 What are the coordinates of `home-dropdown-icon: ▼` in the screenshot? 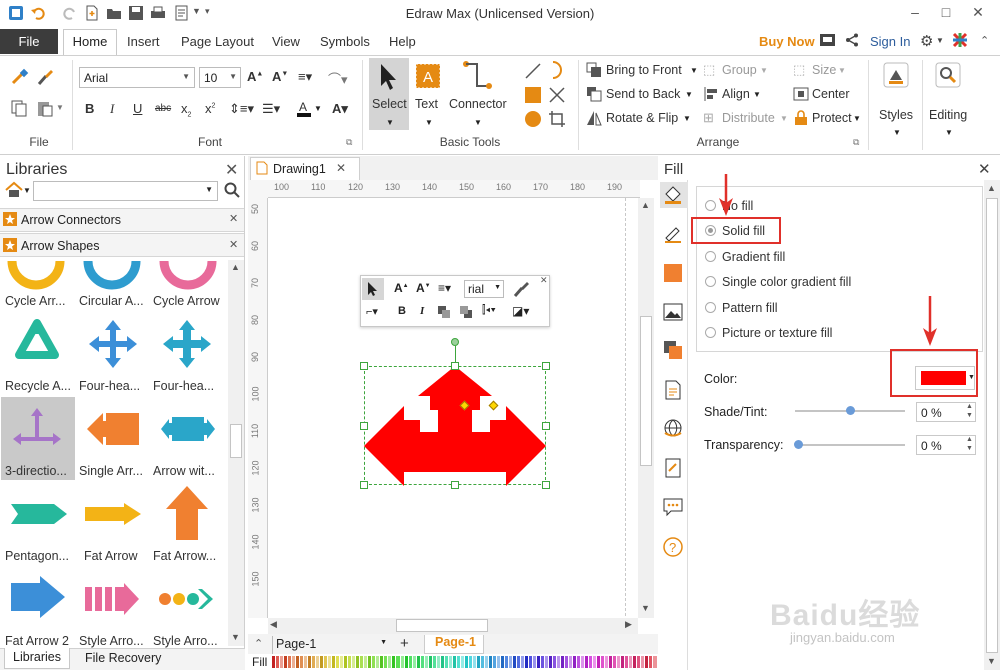 It's located at (27, 190).